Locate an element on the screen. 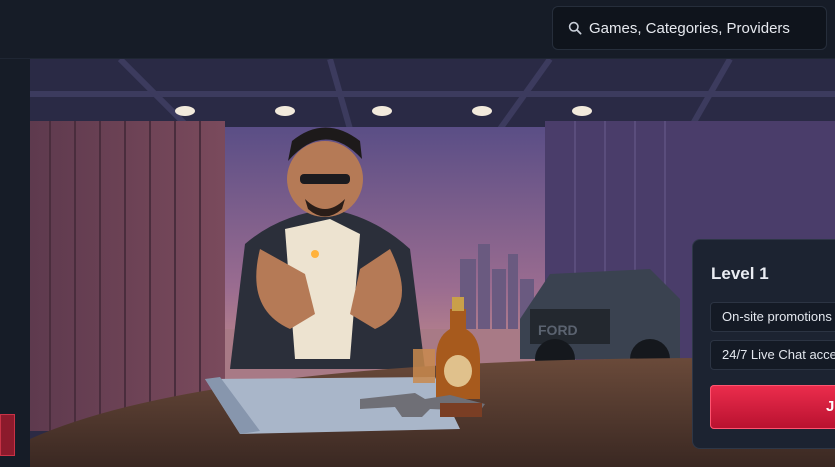 This screenshot has height=467, width=835. search-box is located at coordinates (689, 28).